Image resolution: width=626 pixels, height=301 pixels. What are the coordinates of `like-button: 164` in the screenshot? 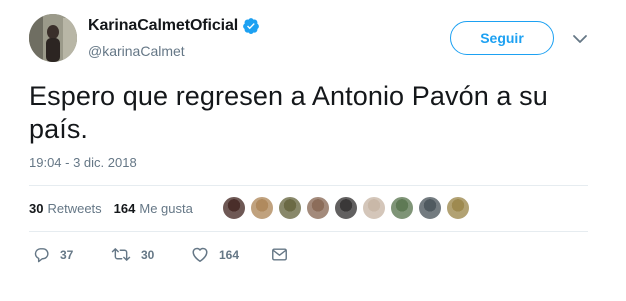 It's located at (231, 254).